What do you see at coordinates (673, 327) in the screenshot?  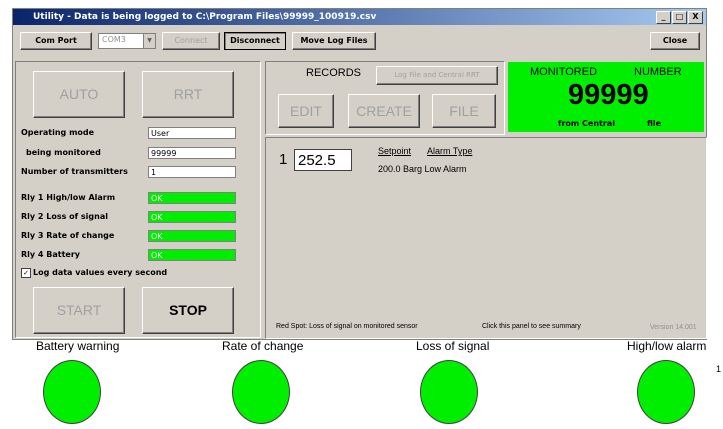 I see `version-label: Version 14.001` at bounding box center [673, 327].